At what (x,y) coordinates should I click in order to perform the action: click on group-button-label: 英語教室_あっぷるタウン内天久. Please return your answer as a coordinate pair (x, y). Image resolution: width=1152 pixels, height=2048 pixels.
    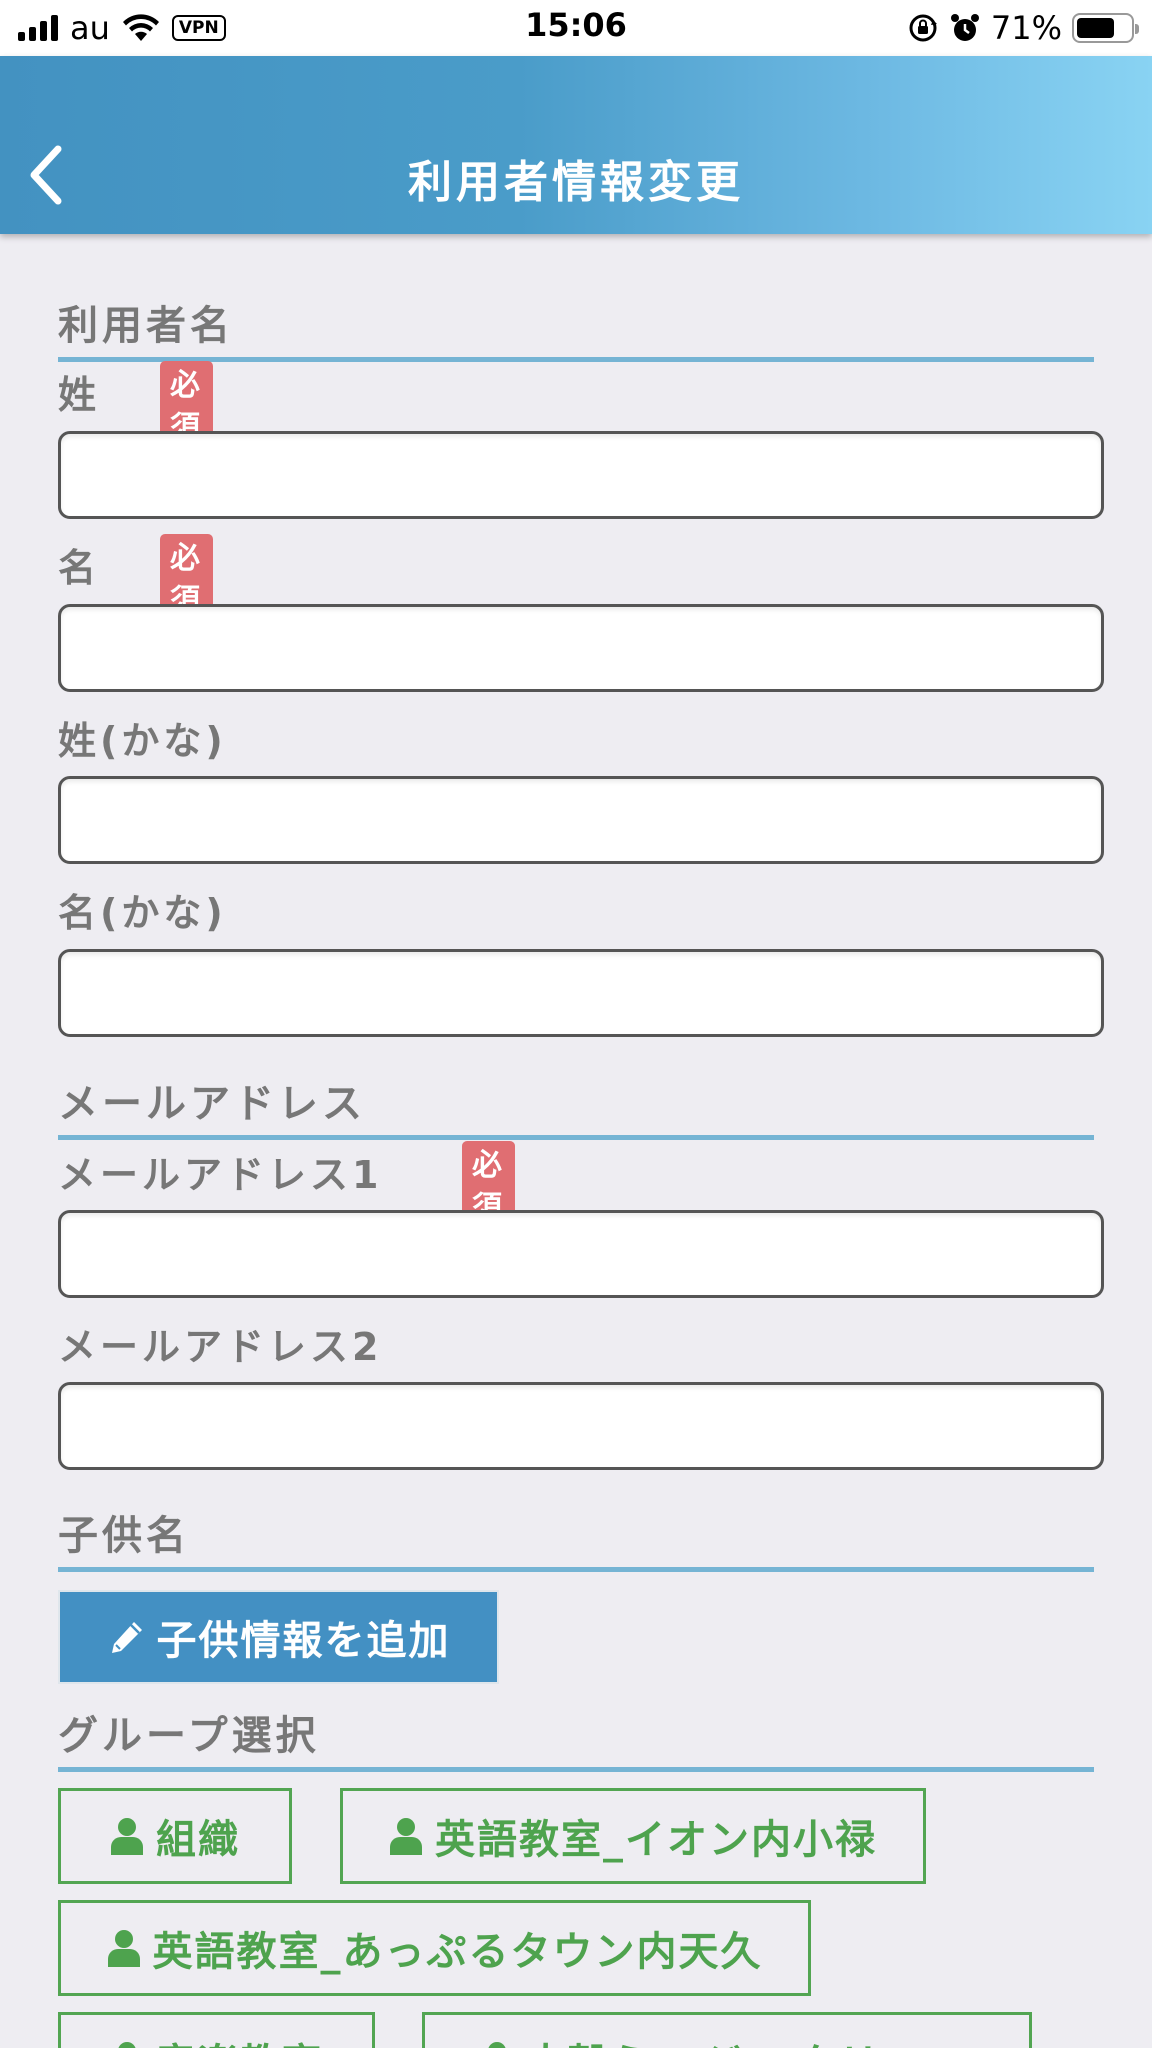
    Looking at the image, I should click on (457, 1952).